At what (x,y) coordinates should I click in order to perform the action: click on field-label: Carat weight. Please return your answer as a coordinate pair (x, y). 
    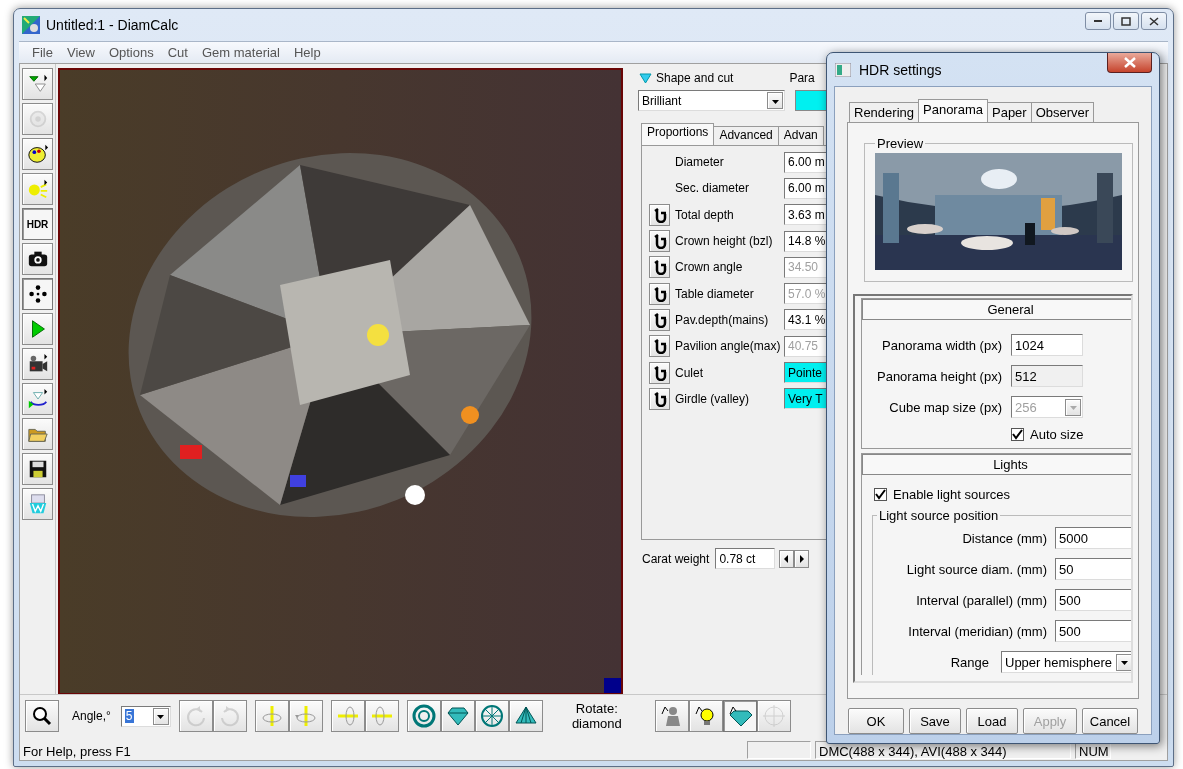
    Looking at the image, I should click on (676, 558).